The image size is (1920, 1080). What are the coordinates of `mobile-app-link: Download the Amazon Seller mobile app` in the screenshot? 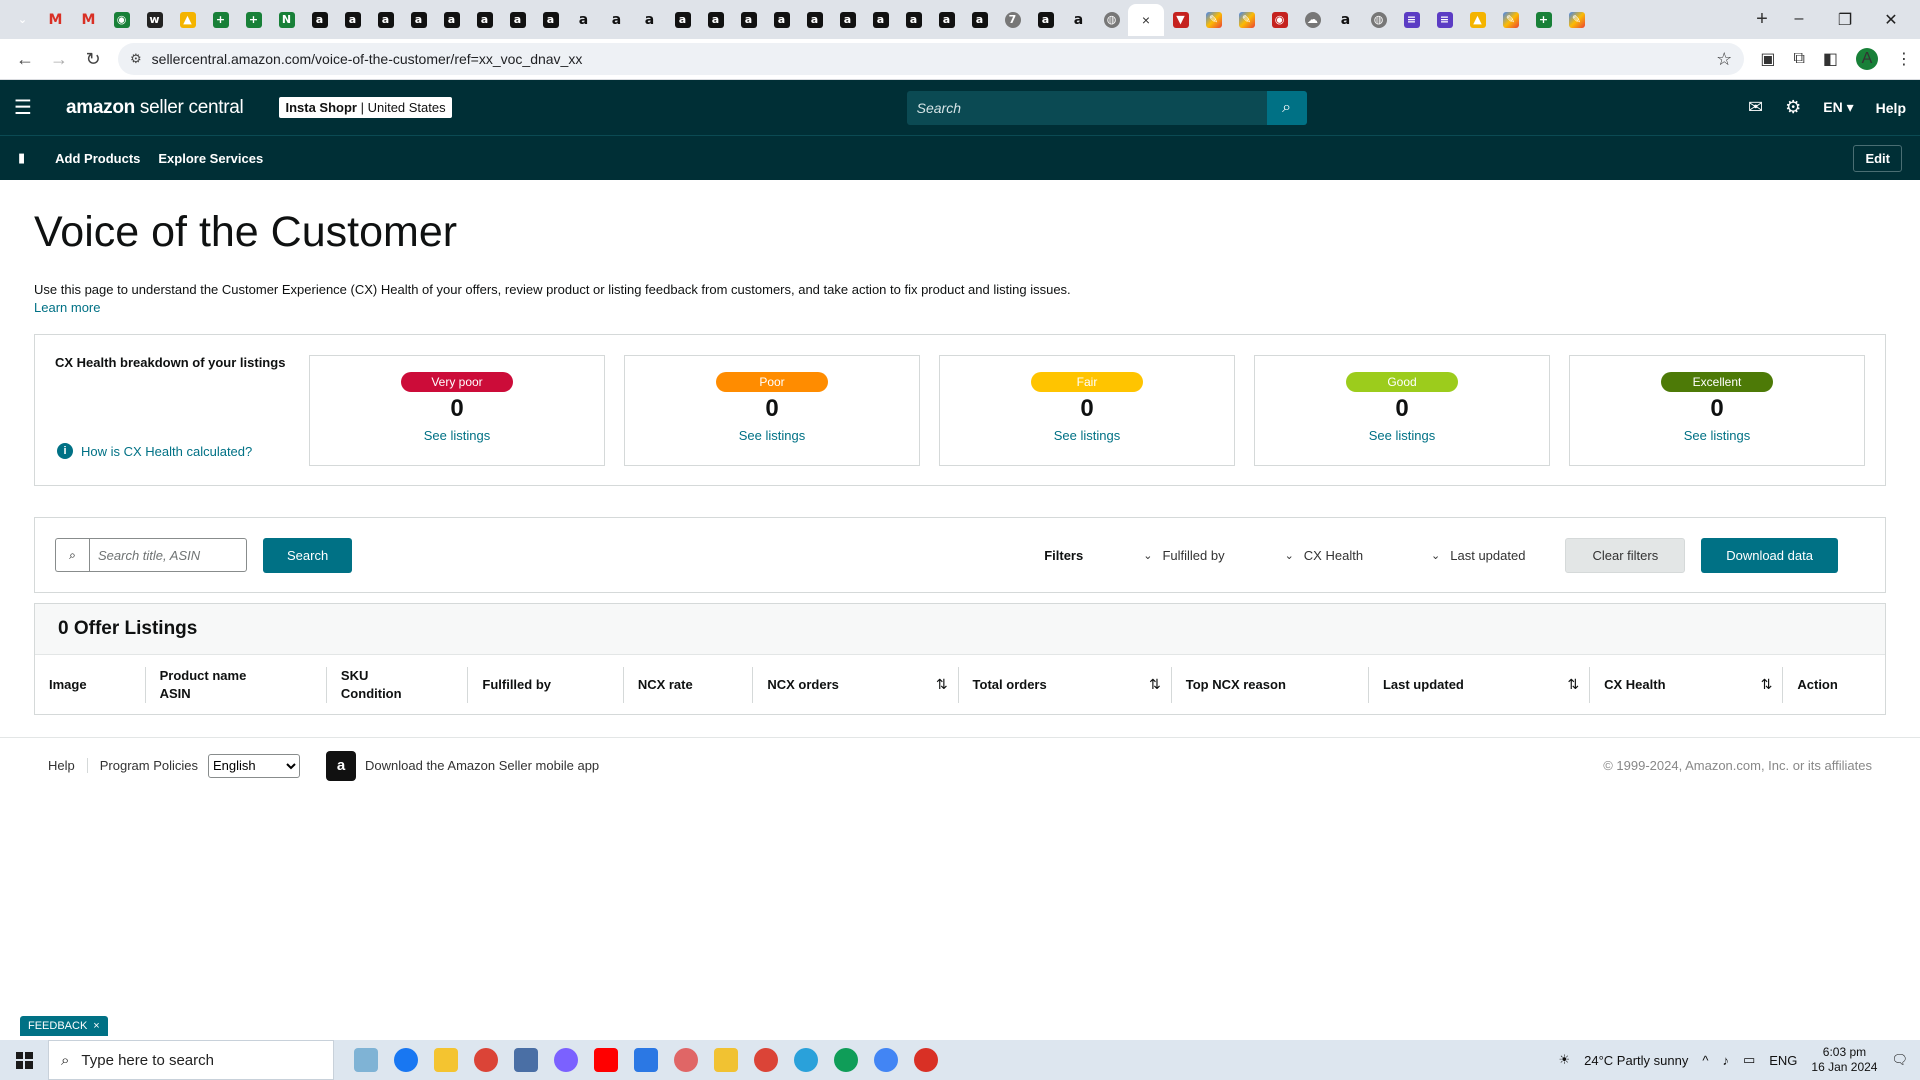 It's located at (482, 765).